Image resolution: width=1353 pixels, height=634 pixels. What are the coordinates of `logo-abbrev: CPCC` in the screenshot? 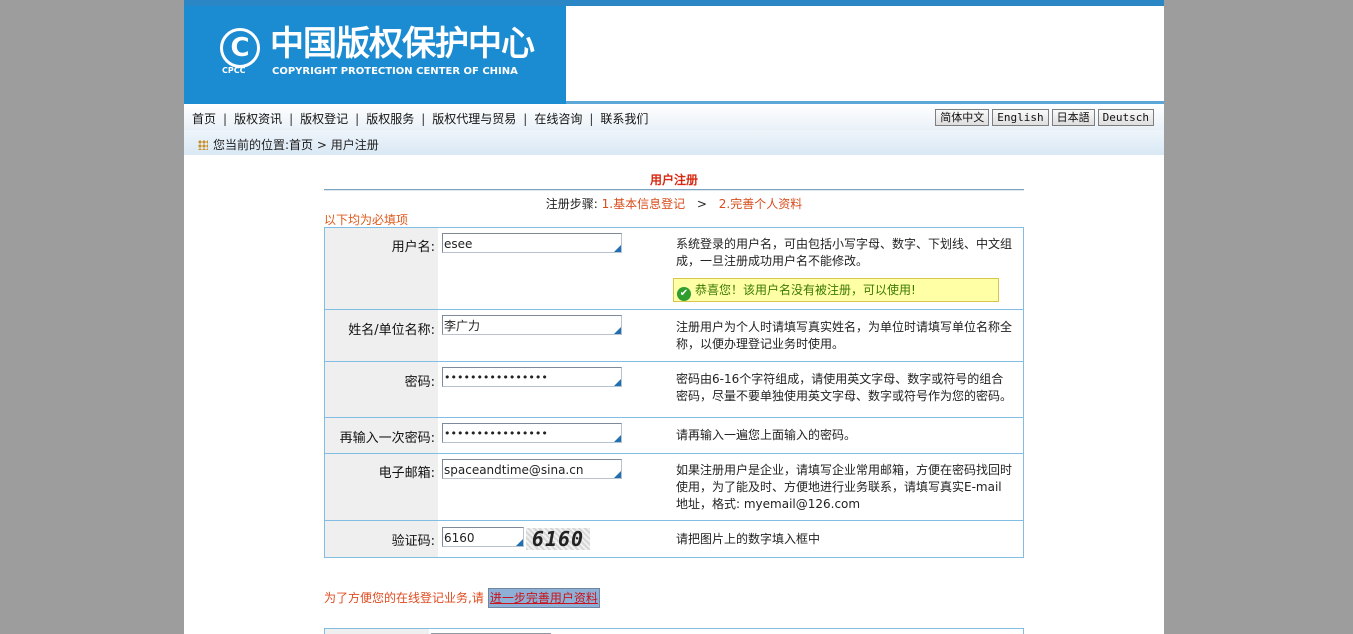 It's located at (234, 70).